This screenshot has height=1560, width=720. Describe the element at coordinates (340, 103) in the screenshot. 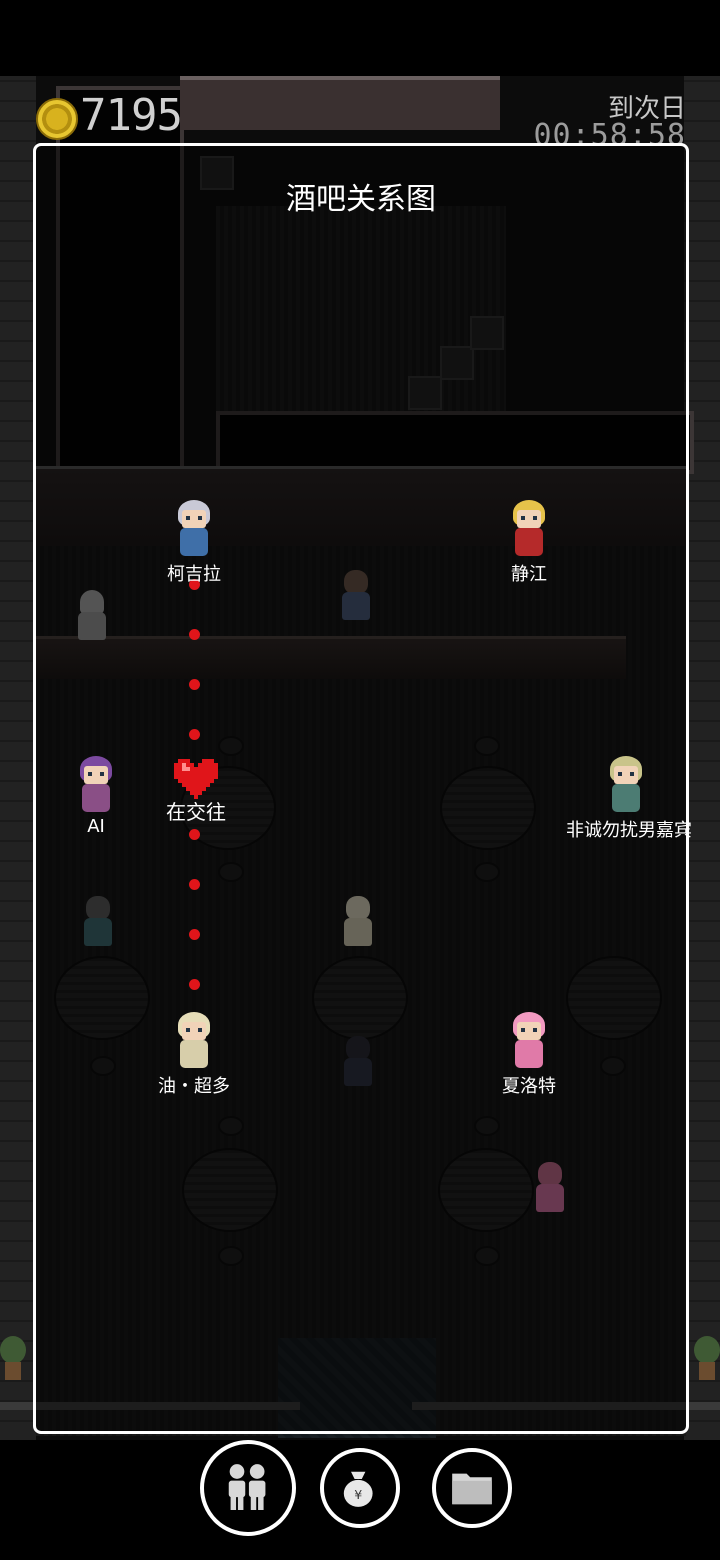

I see `back-wall-top` at that location.